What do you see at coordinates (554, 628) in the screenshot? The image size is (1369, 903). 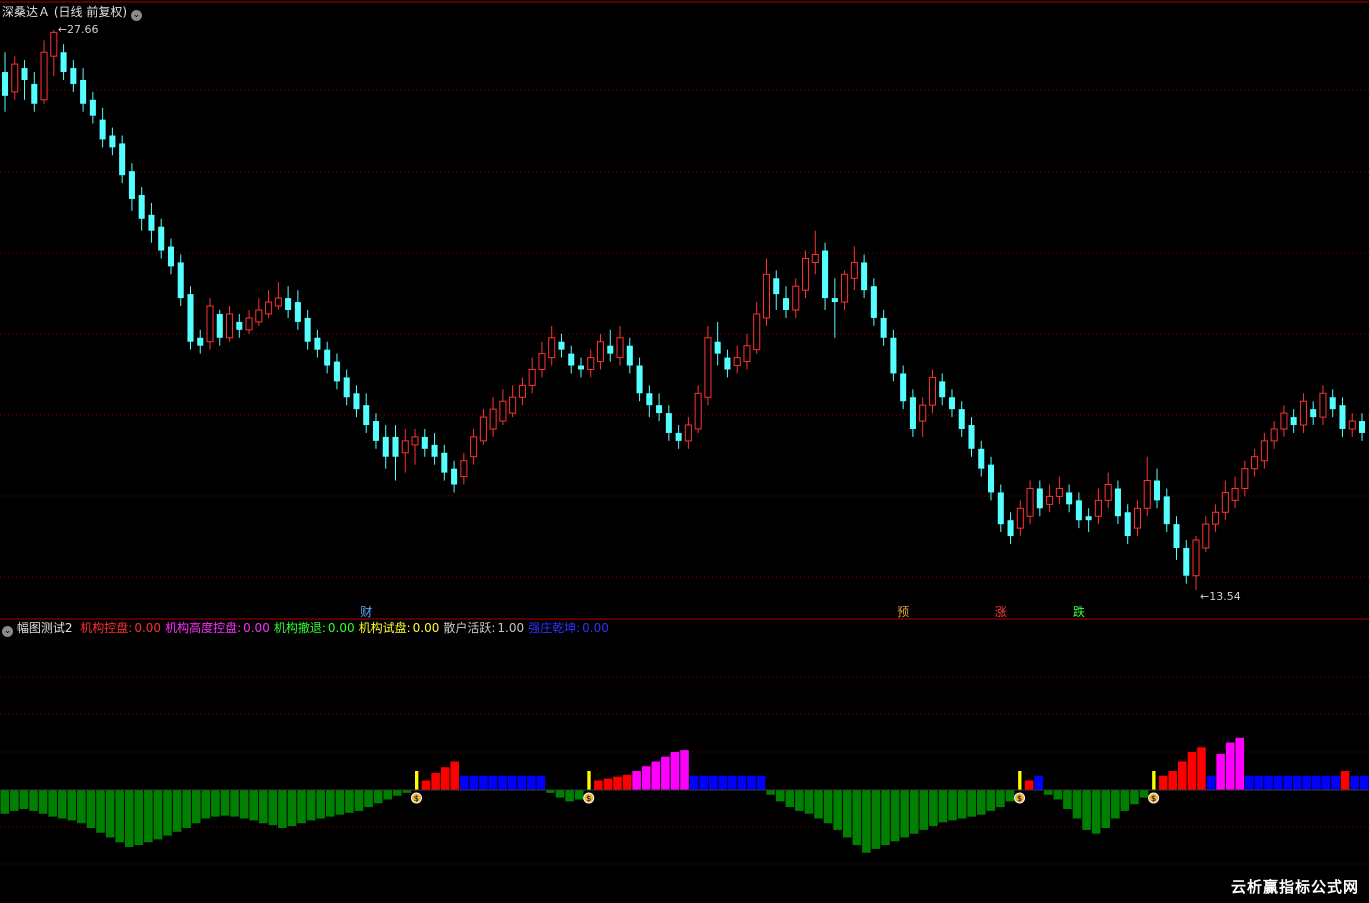 I see `indicator-field-label: 强庄乾坤:` at bounding box center [554, 628].